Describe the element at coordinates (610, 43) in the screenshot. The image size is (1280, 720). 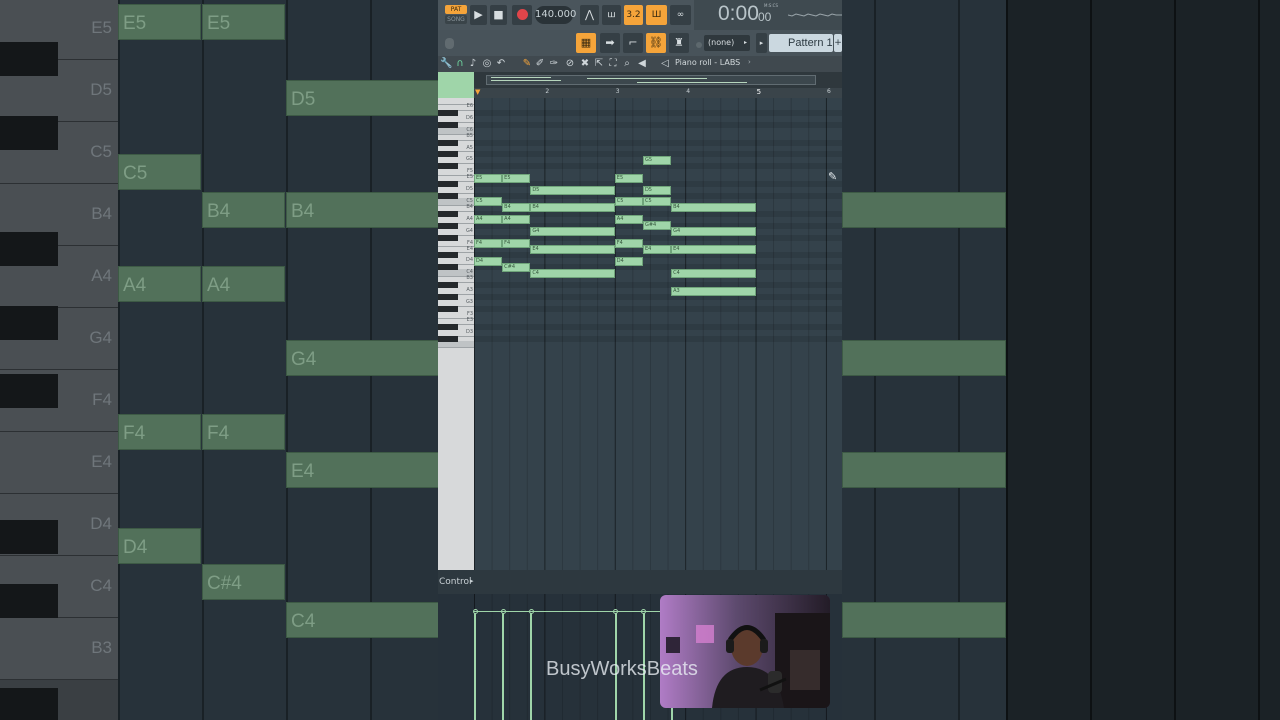
I see `arrow-button: ➡` at that location.